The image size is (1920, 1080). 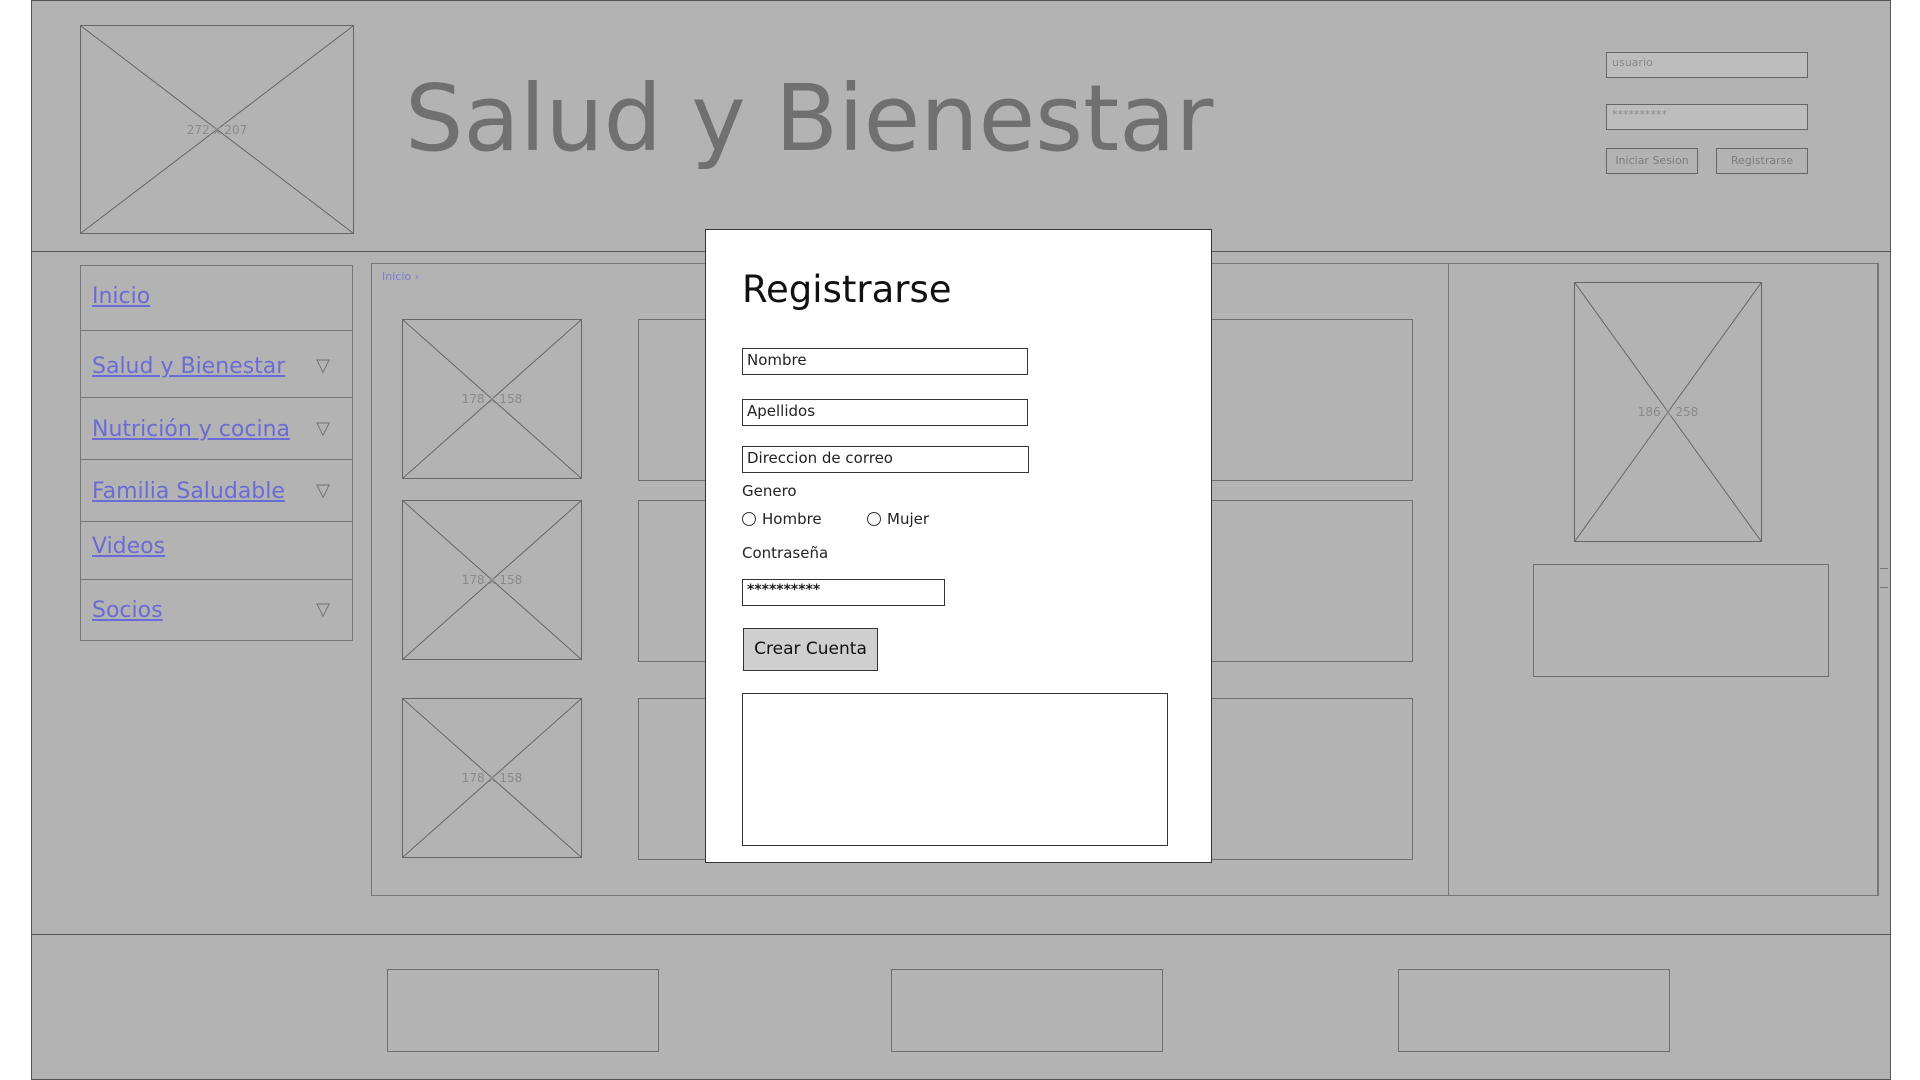 What do you see at coordinates (885, 361) in the screenshot?
I see `name-field: Nombre` at bounding box center [885, 361].